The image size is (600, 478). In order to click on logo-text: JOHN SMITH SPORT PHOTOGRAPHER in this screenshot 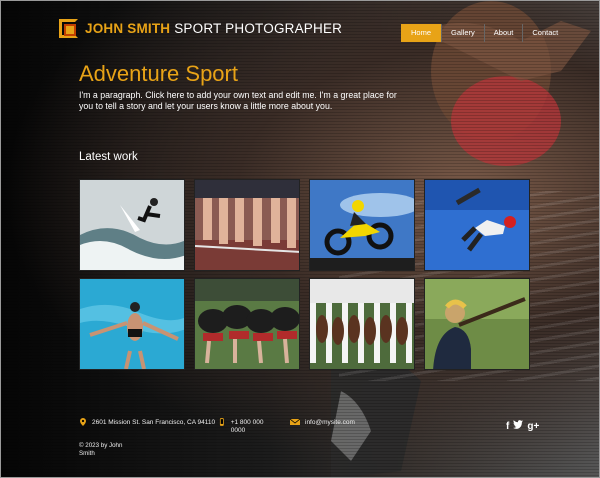, I will do `click(213, 28)`.